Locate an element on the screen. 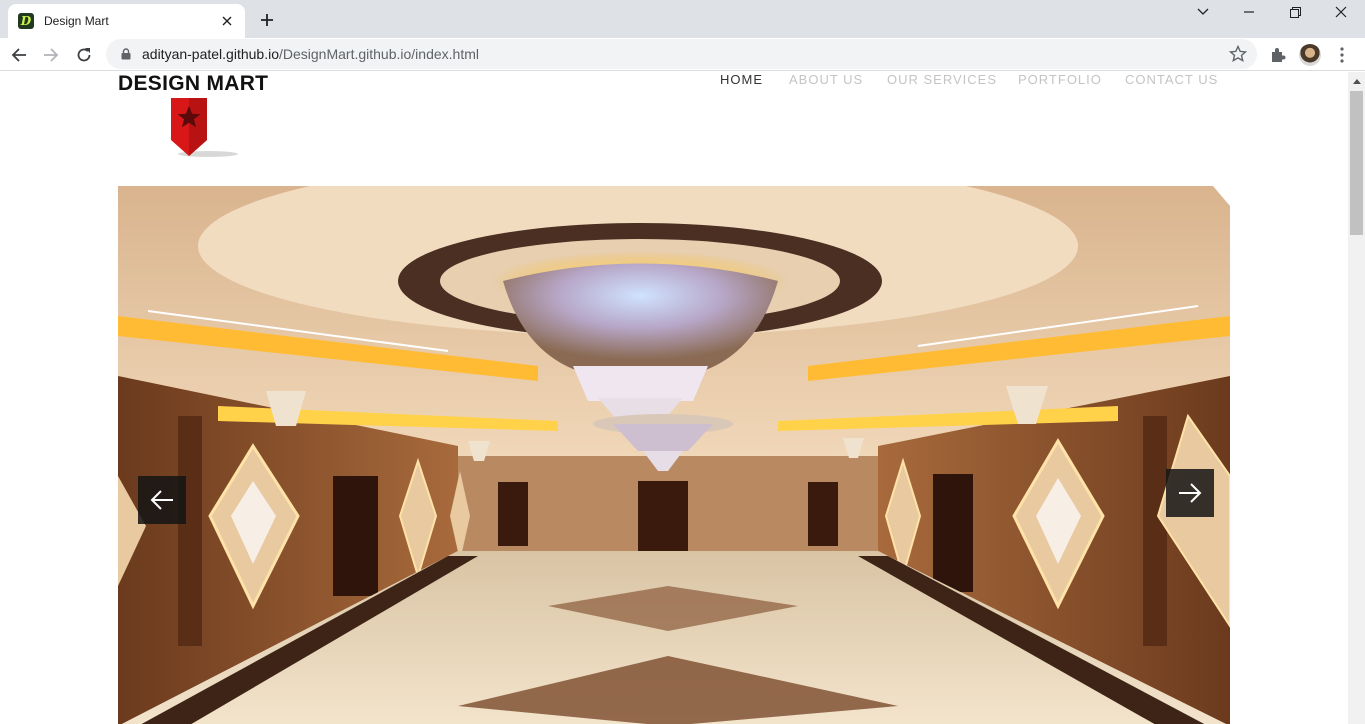  nav-our-services: OUR SERVICES is located at coordinates (942, 79).